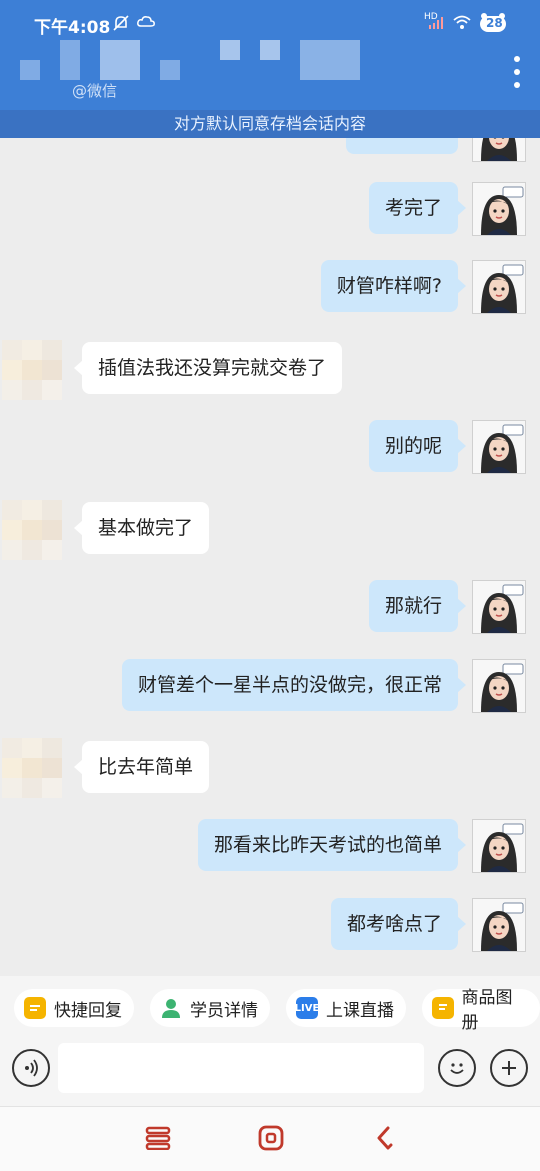 This screenshot has width=540, height=1171. What do you see at coordinates (241, 1068) in the screenshot?
I see `message-input` at bounding box center [241, 1068].